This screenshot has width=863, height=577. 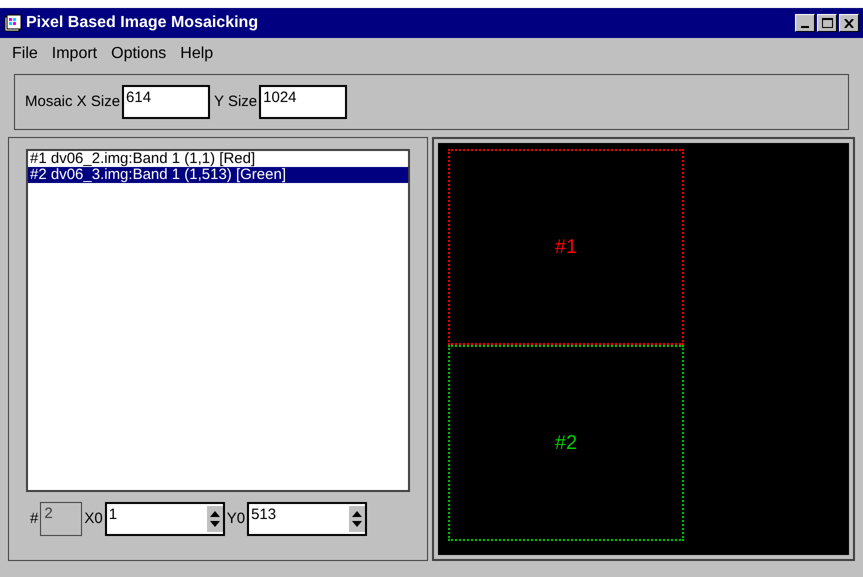 What do you see at coordinates (25, 54) in the screenshot?
I see `menu-item: File` at bounding box center [25, 54].